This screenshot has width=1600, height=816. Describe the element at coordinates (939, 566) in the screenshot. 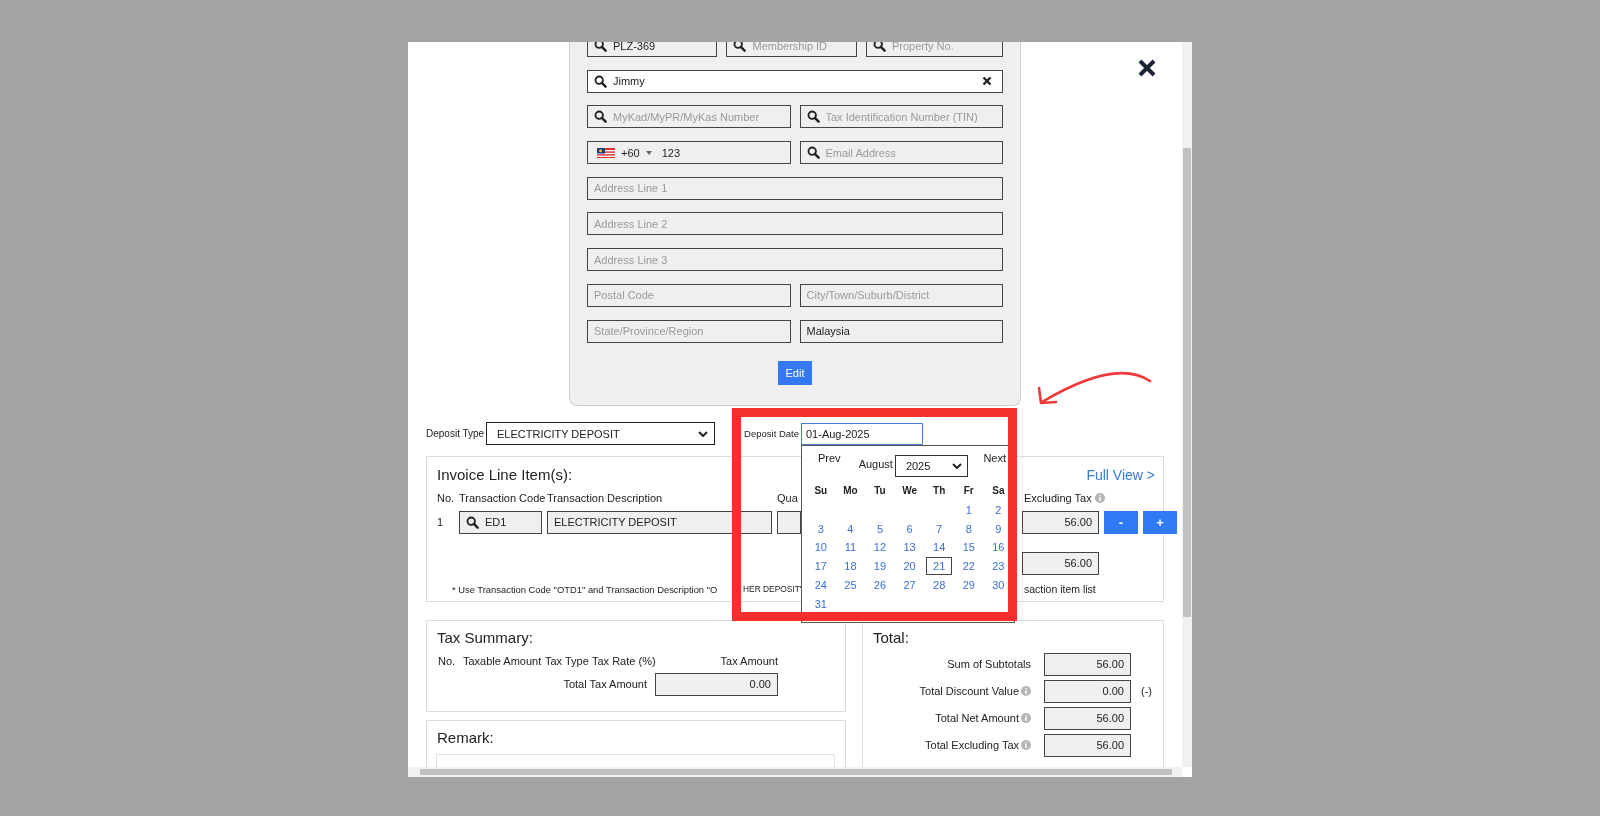

I see `calendar-day: 21` at that location.